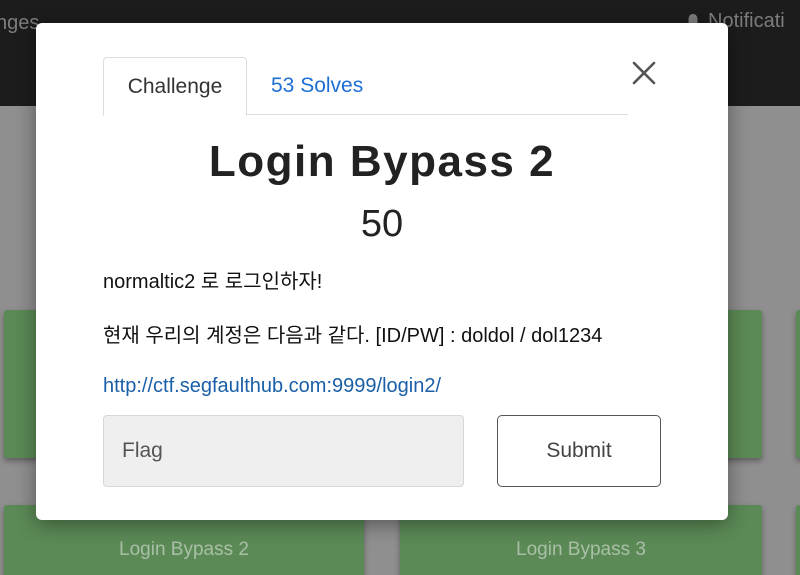 Image resolution: width=800 pixels, height=575 pixels. Describe the element at coordinates (272, 386) in the screenshot. I see `challenge-url-link: http://ctf.segfaulthub.com:9999/login2/` at that location.